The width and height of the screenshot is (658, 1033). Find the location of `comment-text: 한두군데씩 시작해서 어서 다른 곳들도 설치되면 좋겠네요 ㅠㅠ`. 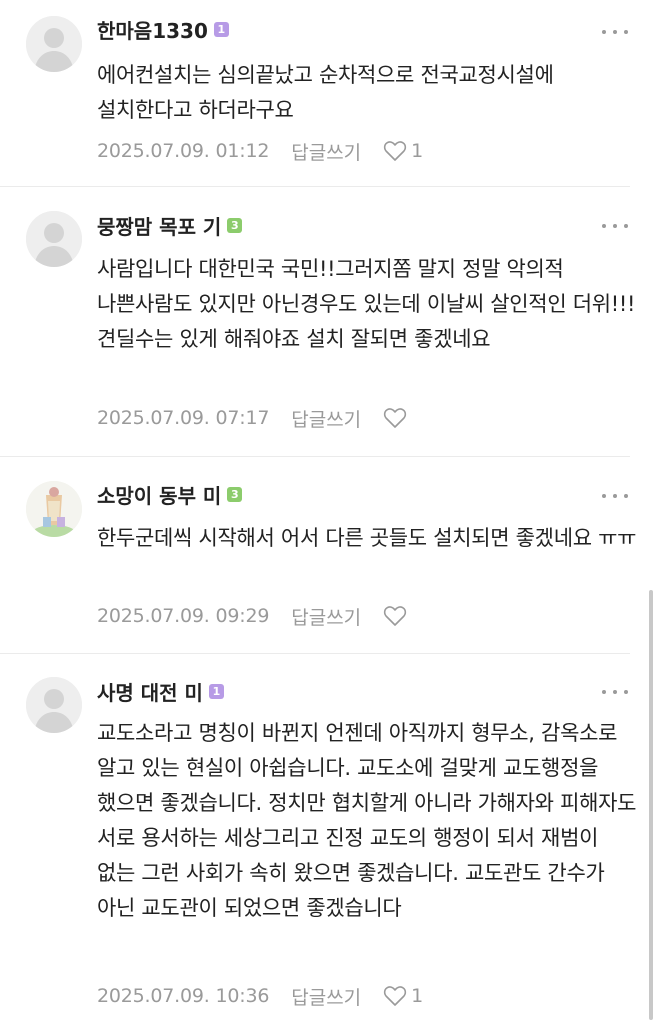

comment-text: 한두군데씩 시작해서 어서 다른 곳들도 설치되면 좋겠네요 ㅠㅠ is located at coordinates (367, 538).